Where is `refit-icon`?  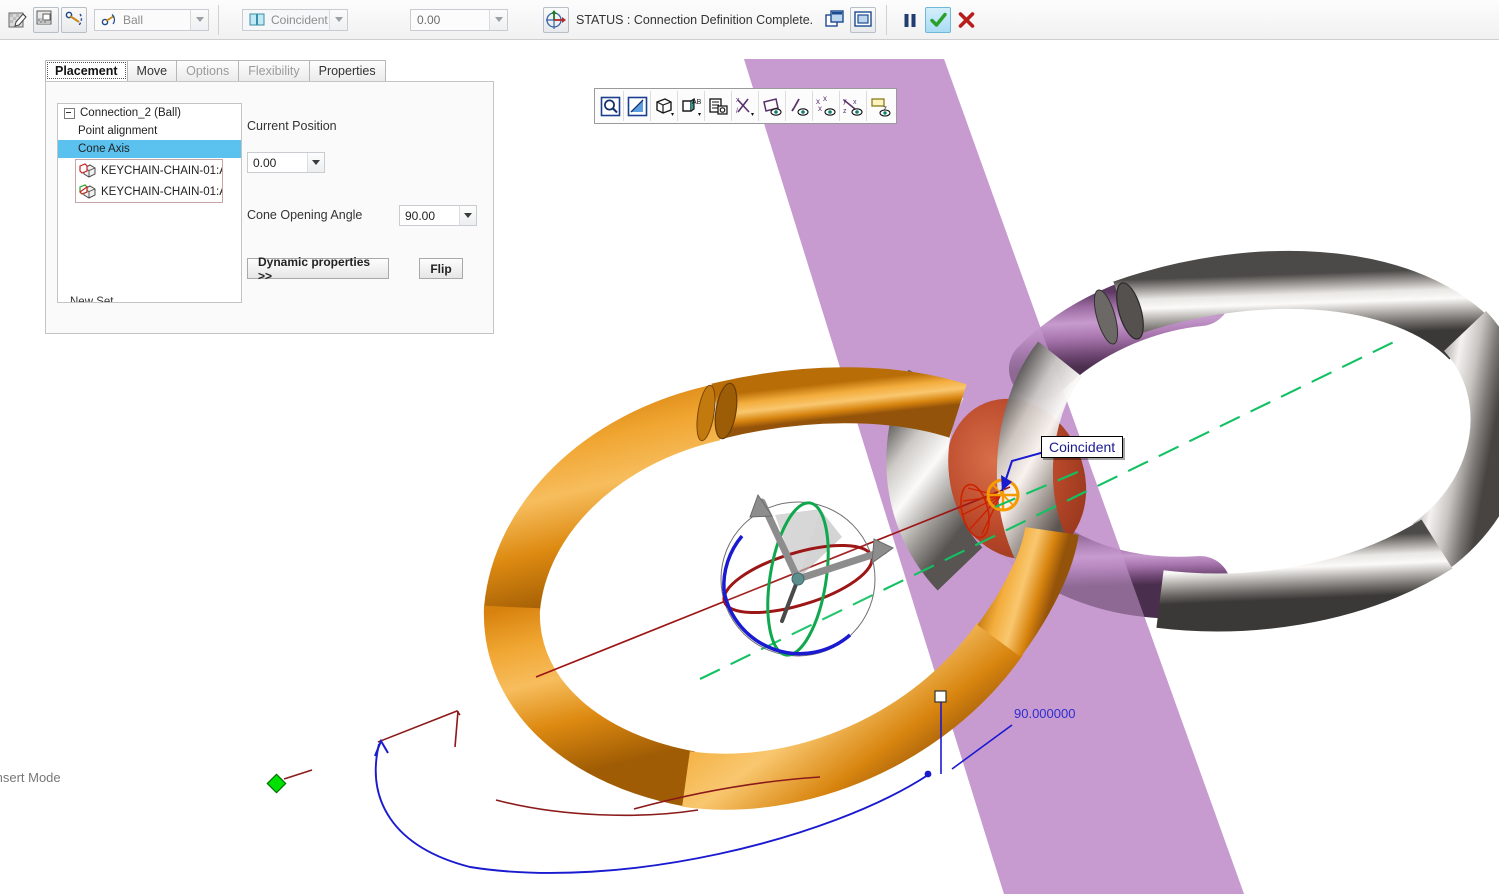
refit-icon is located at coordinates (637, 106).